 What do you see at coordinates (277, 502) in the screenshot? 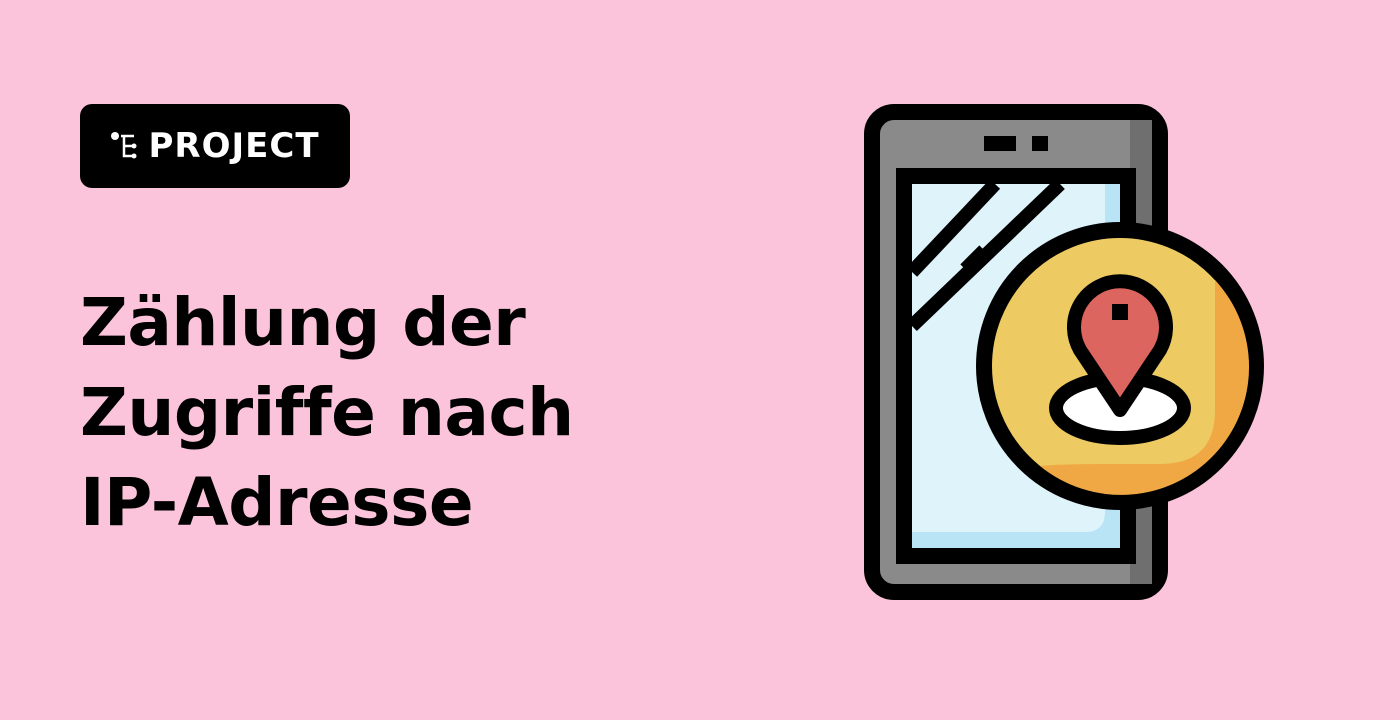
I see `title-line-3: IP-Adresse` at bounding box center [277, 502].